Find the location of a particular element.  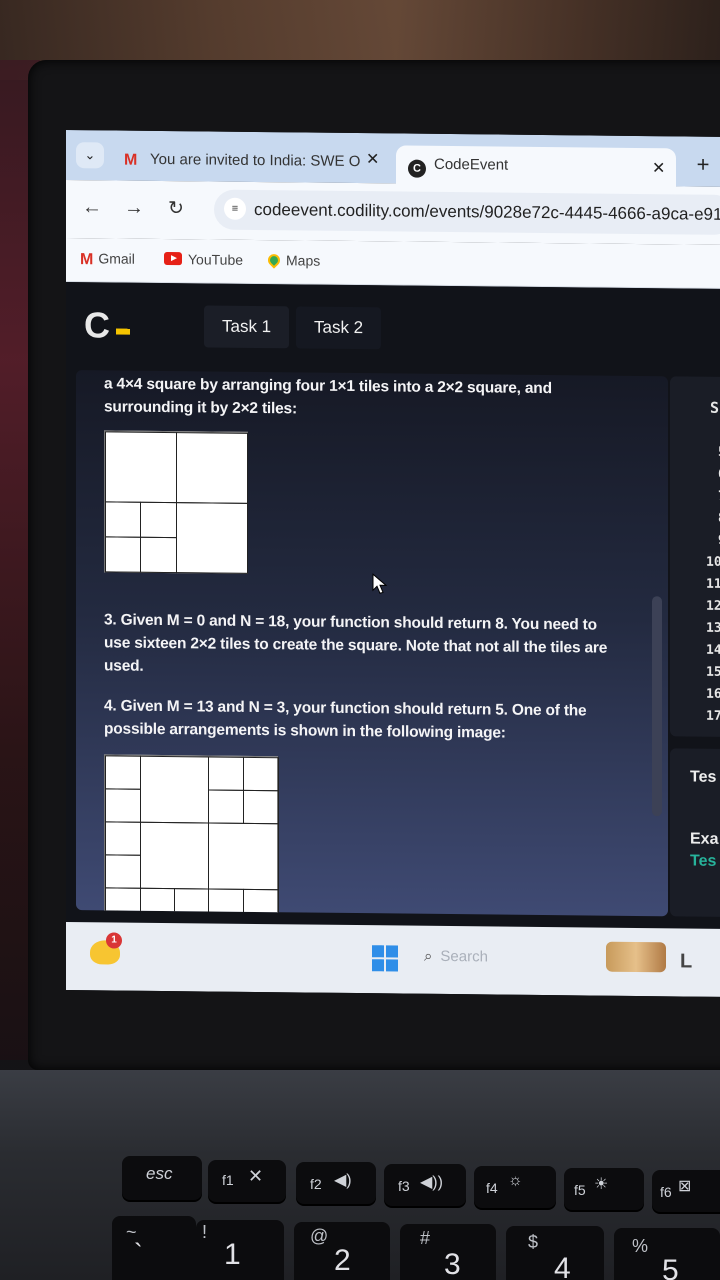

key-main-label: 2 is located at coordinates (342, 1260).